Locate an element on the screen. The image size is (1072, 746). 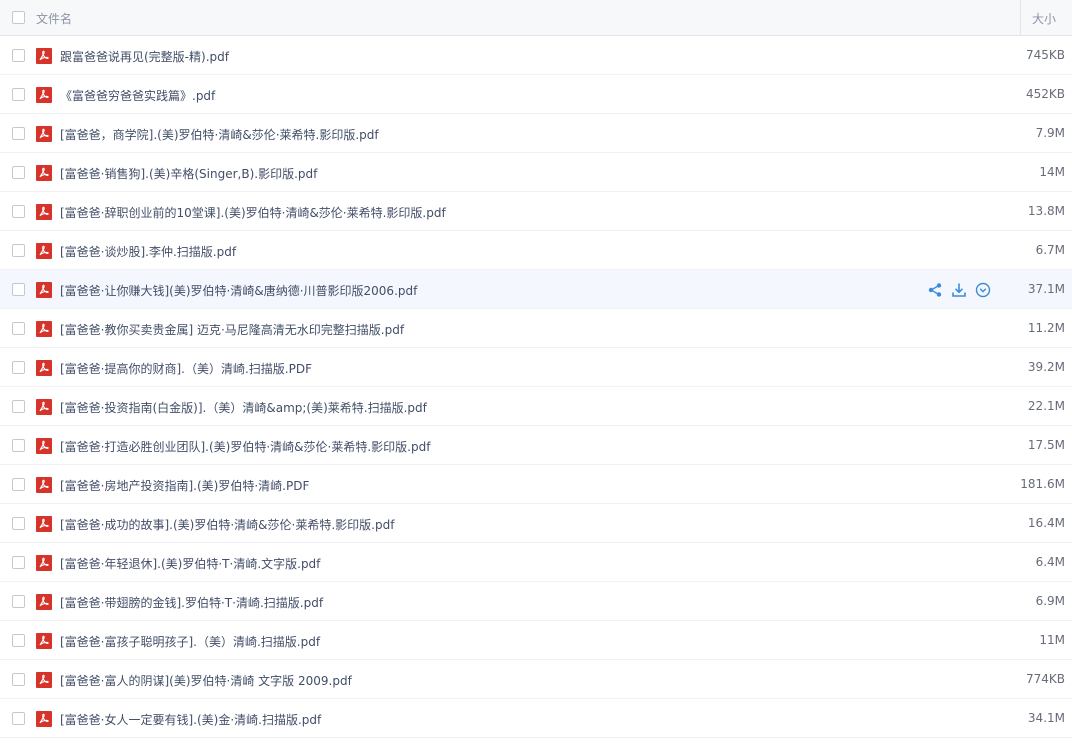
file-size: 452KB is located at coordinates (1045, 94).